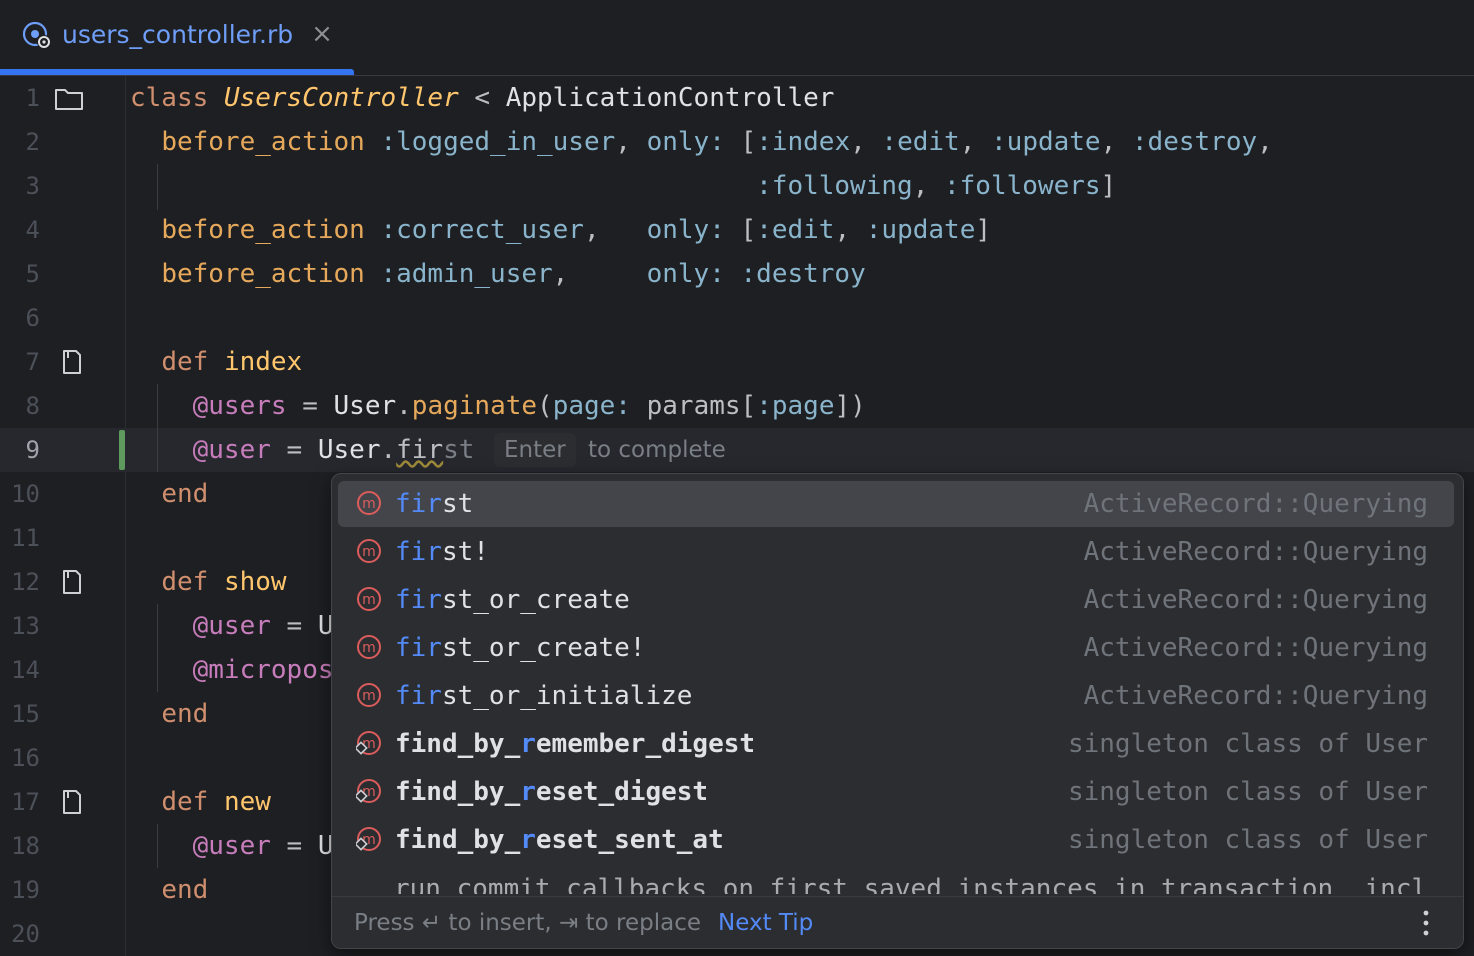 This screenshot has width=1474, height=956. Describe the element at coordinates (25, 582) in the screenshot. I see `line-number: 12` at that location.